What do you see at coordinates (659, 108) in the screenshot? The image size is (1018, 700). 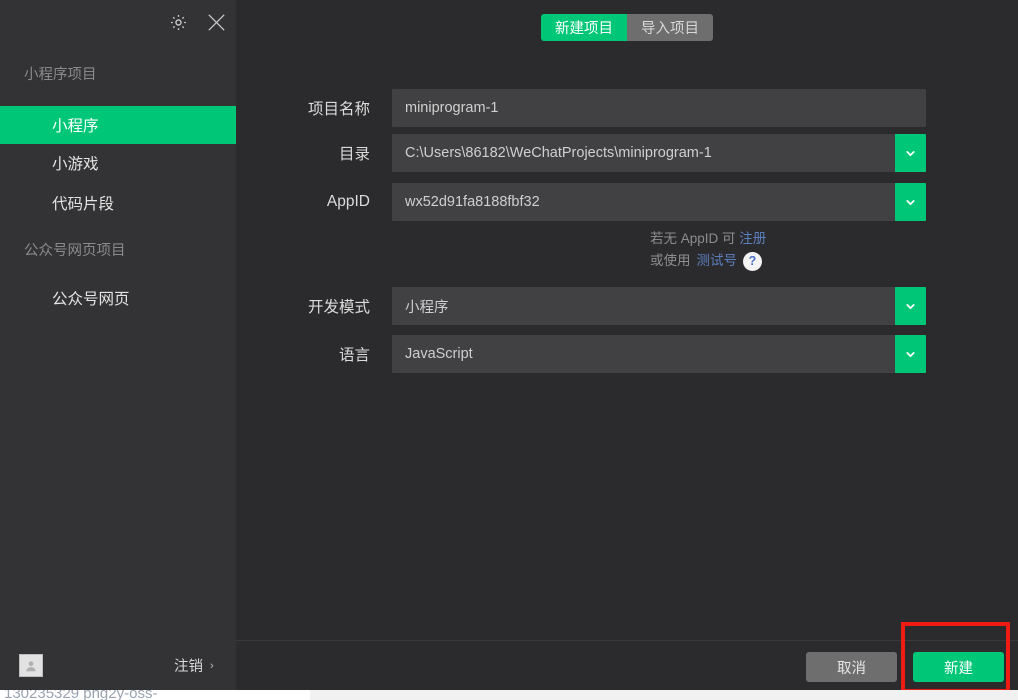 I see `project-name-input: miniprogram-1` at bounding box center [659, 108].